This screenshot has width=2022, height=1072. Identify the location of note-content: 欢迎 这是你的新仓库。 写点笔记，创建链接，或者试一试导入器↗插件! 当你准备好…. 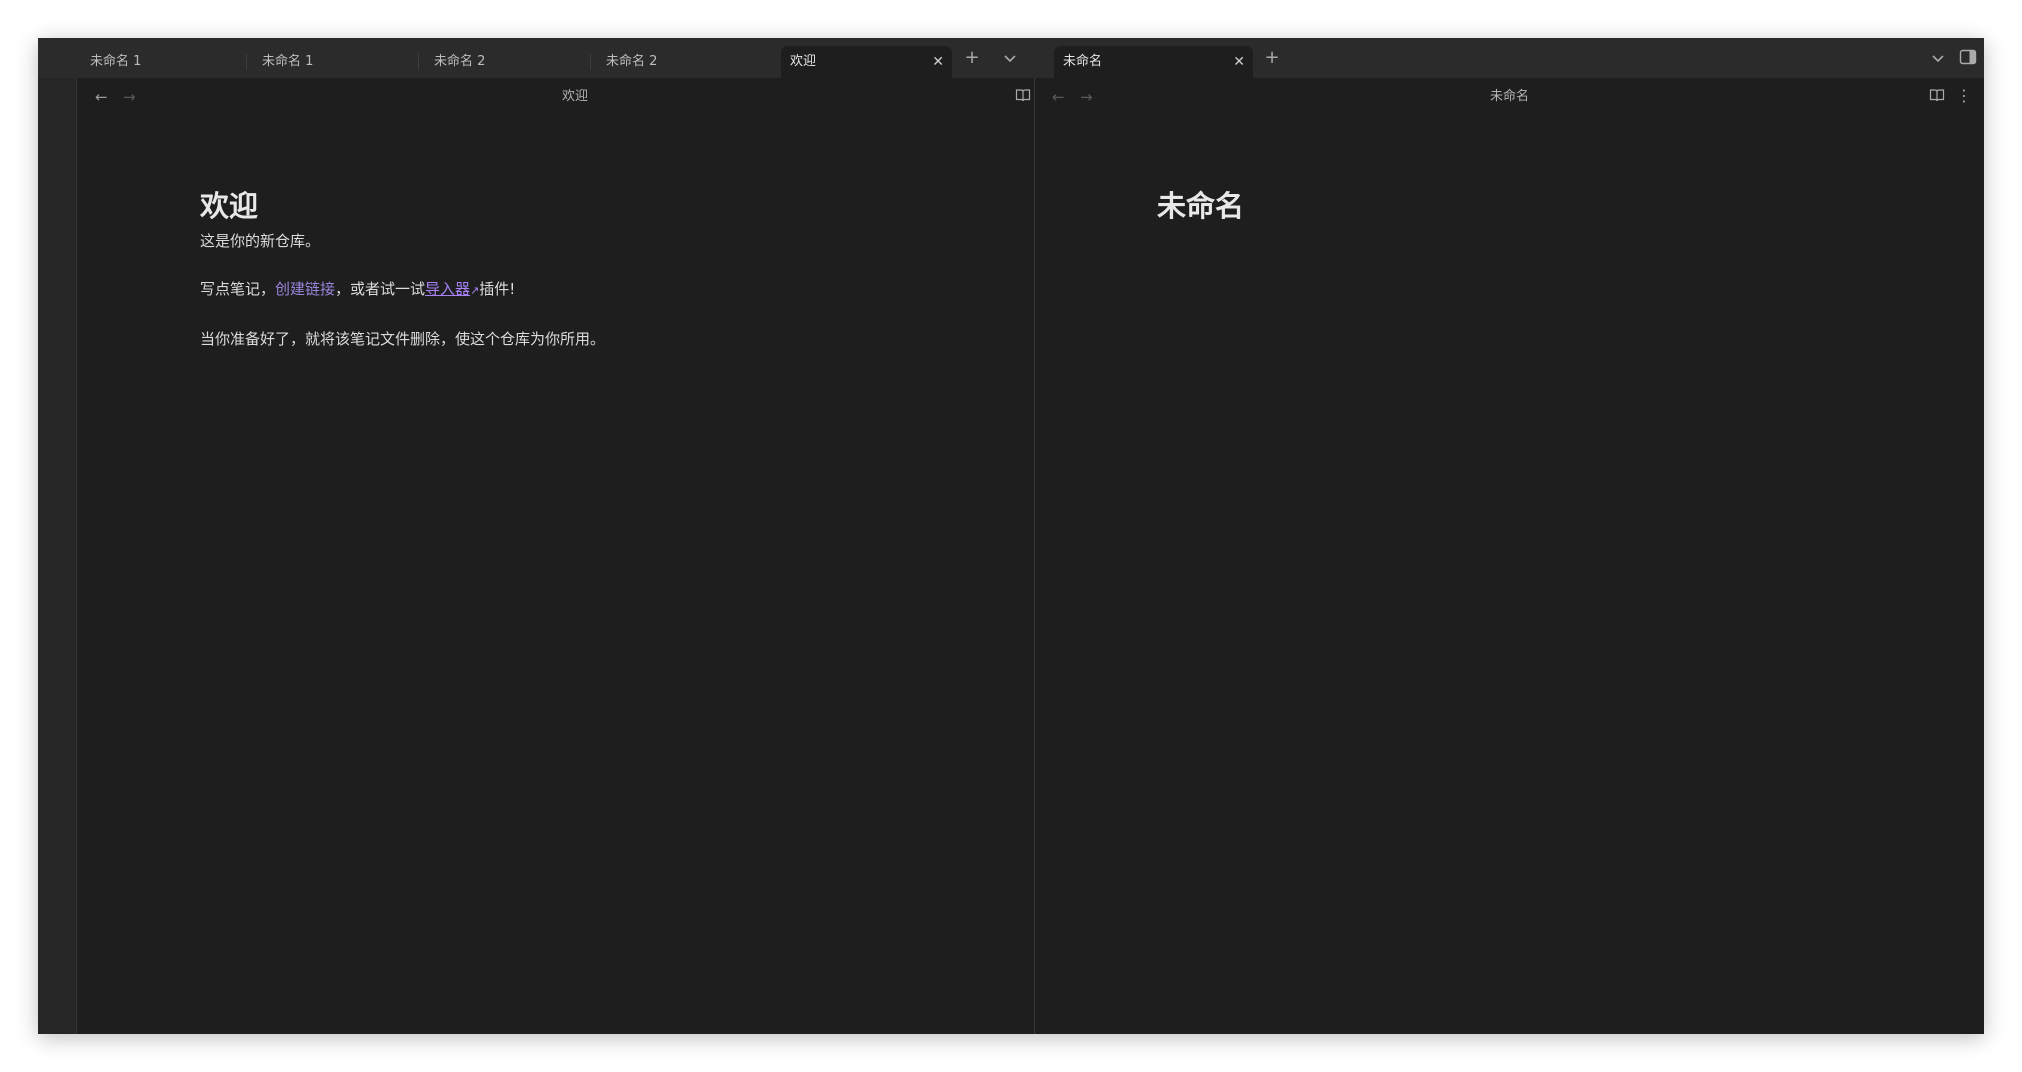
(402, 268).